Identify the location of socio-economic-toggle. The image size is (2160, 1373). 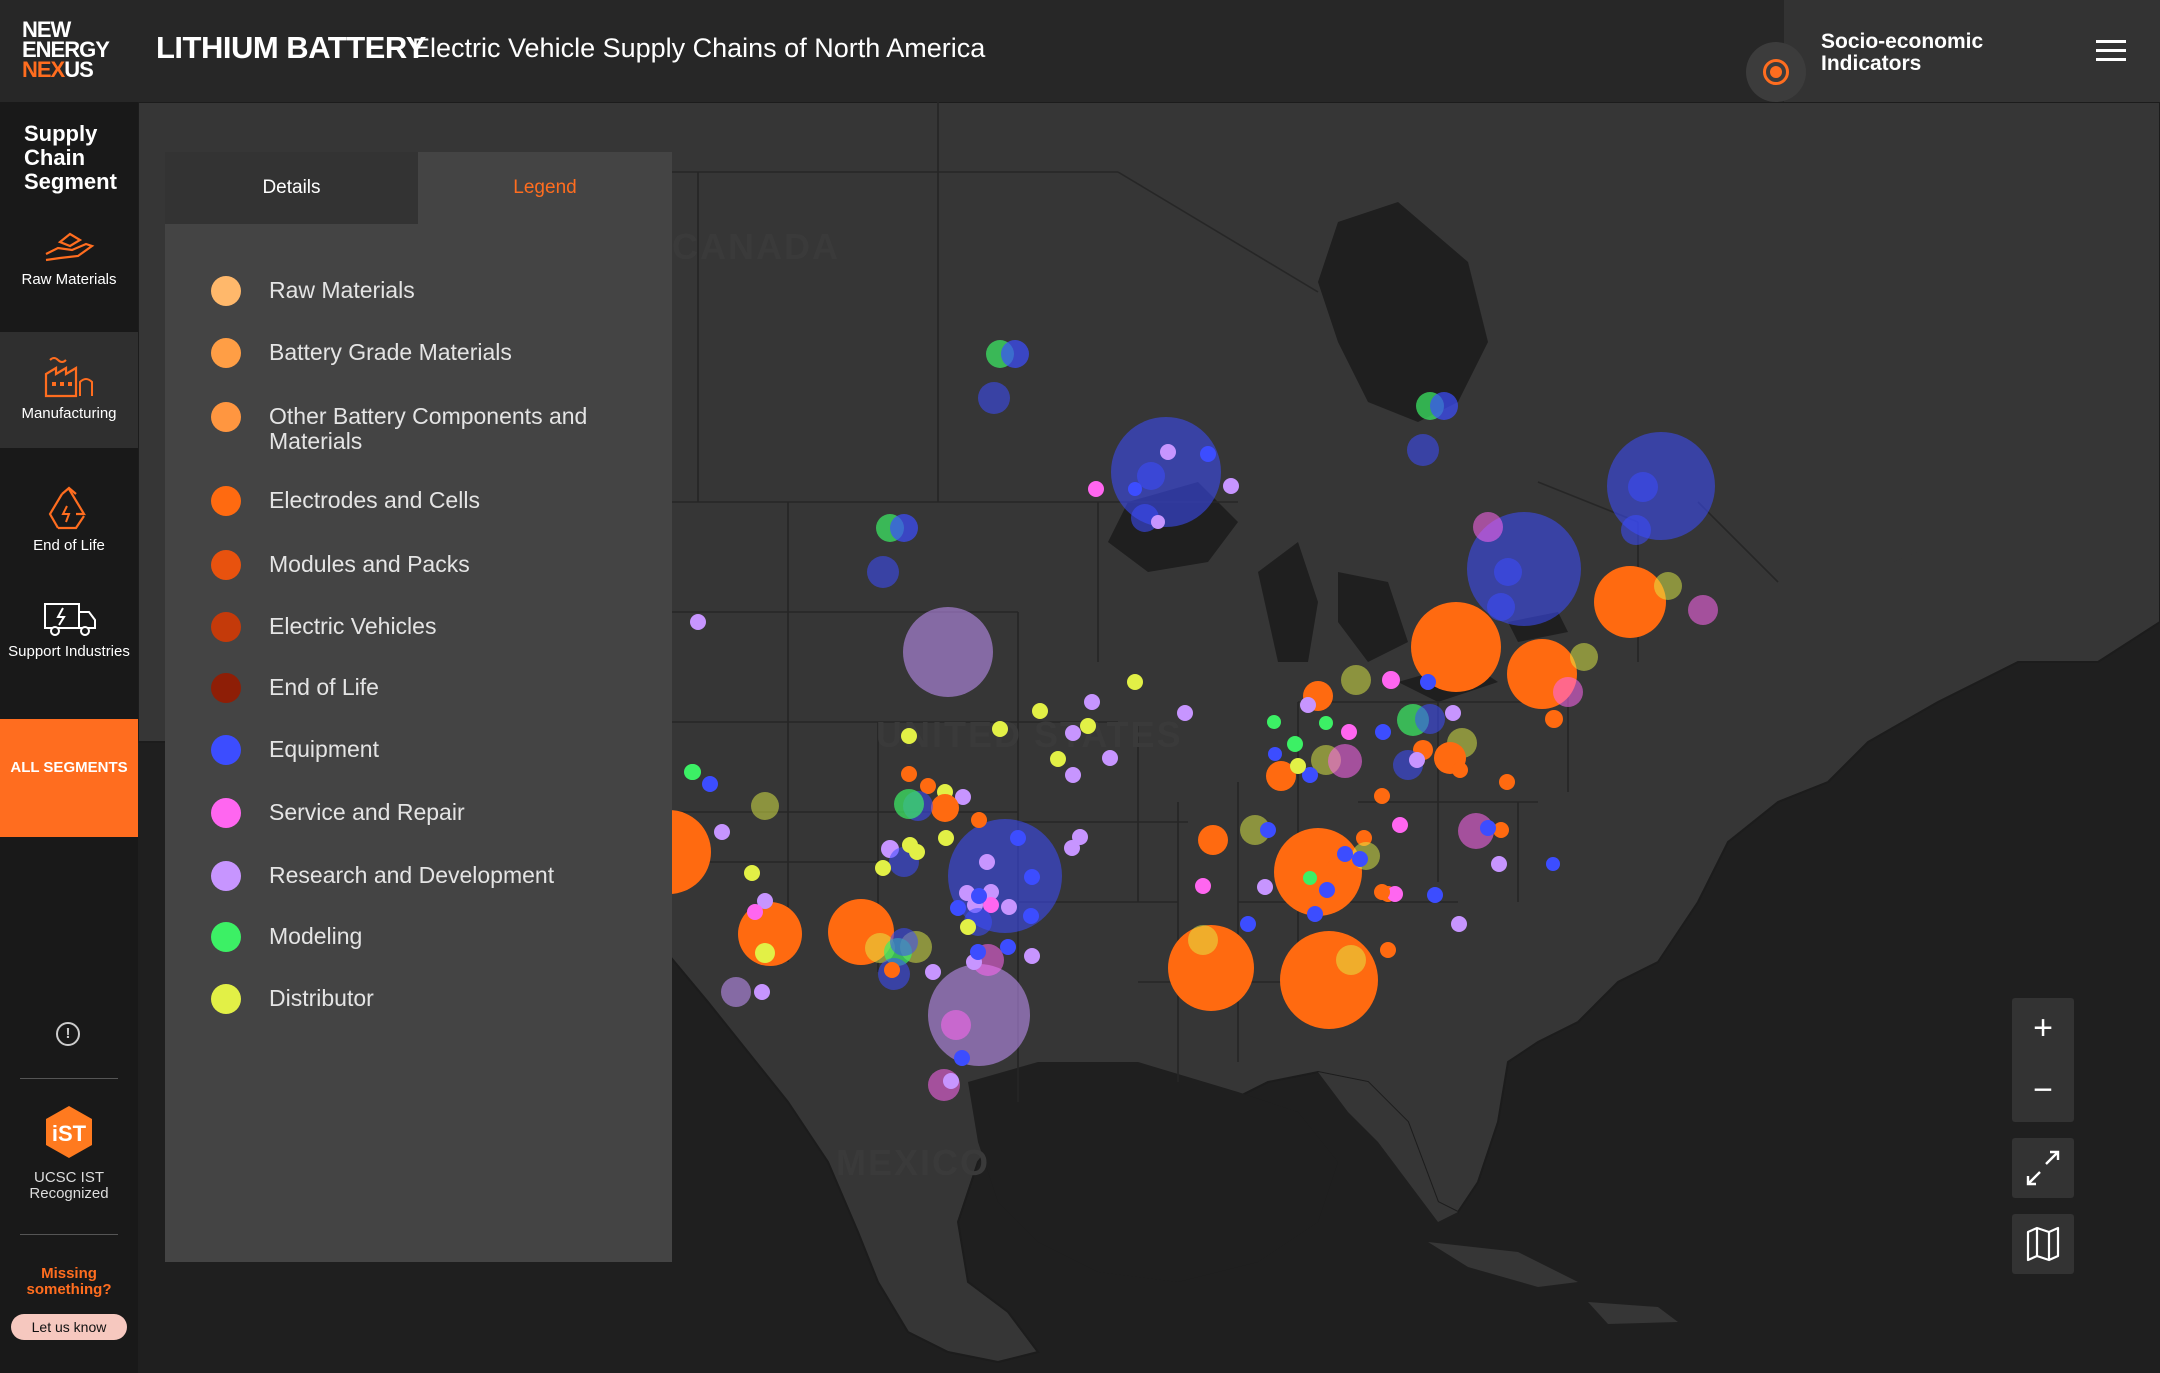
(1776, 72).